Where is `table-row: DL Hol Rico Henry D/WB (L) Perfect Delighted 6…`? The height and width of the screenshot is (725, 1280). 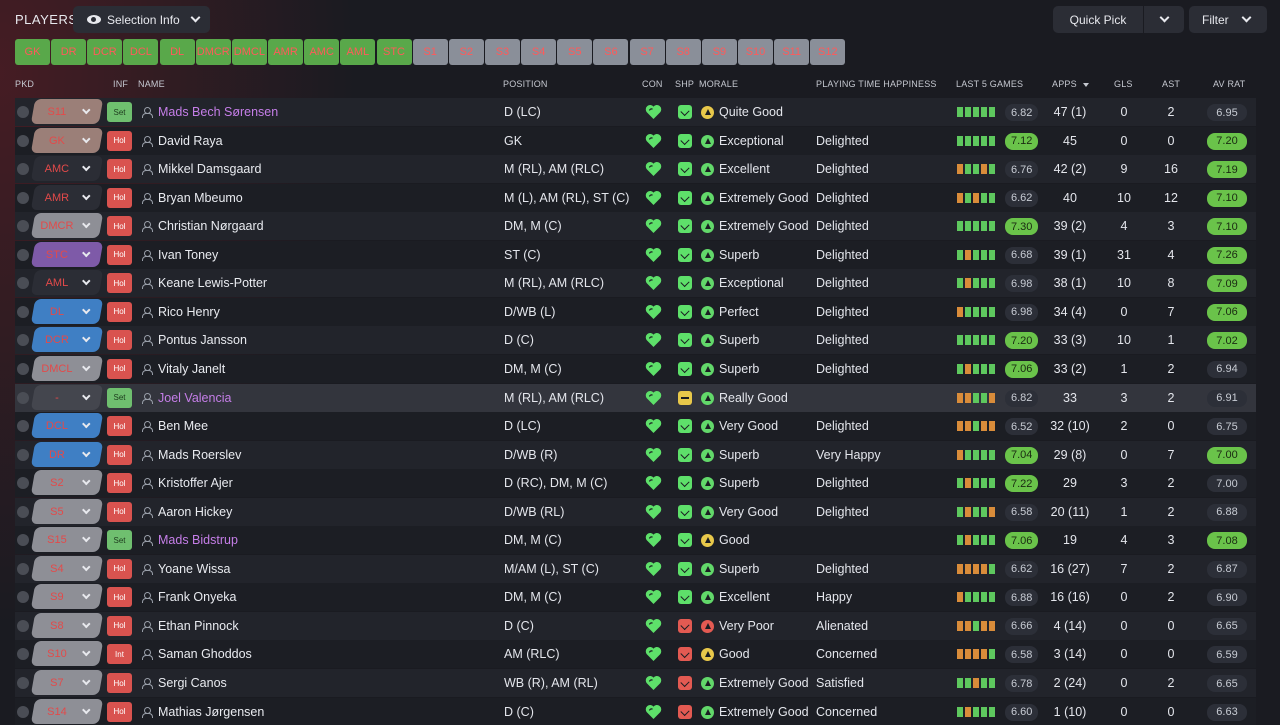
table-row: DL Hol Rico Henry D/WB (L) Perfect Delighted 6… is located at coordinates (635, 311).